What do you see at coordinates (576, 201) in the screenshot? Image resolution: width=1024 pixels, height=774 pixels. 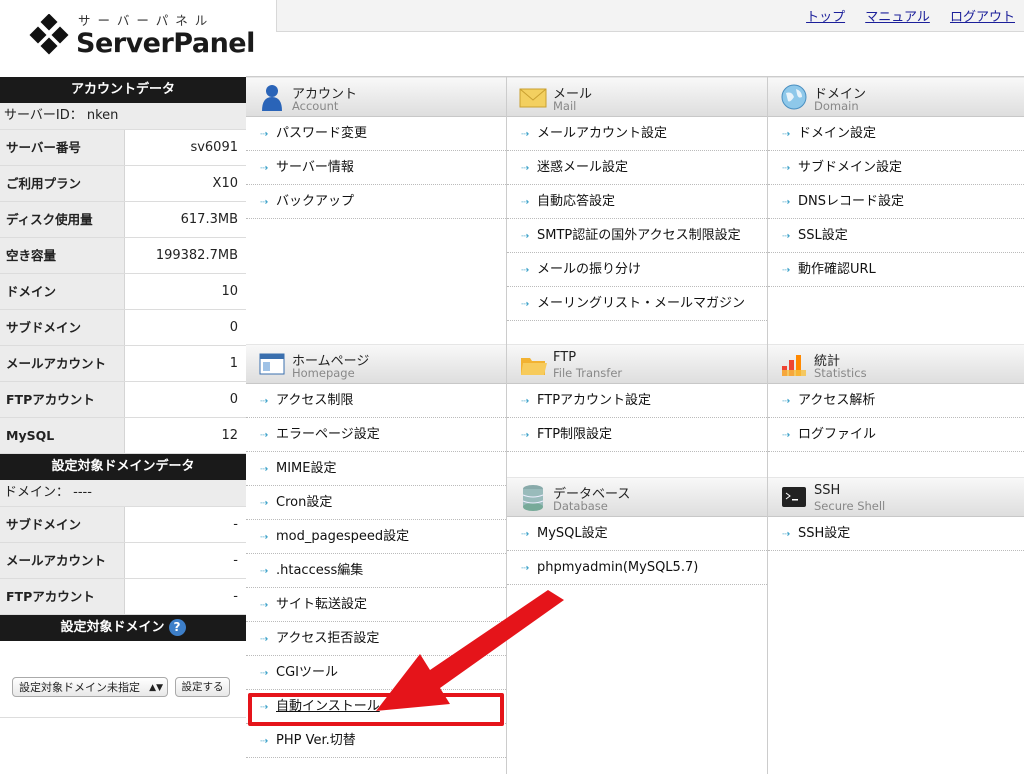 I see `menu-item-label: 自動応答設定` at bounding box center [576, 201].